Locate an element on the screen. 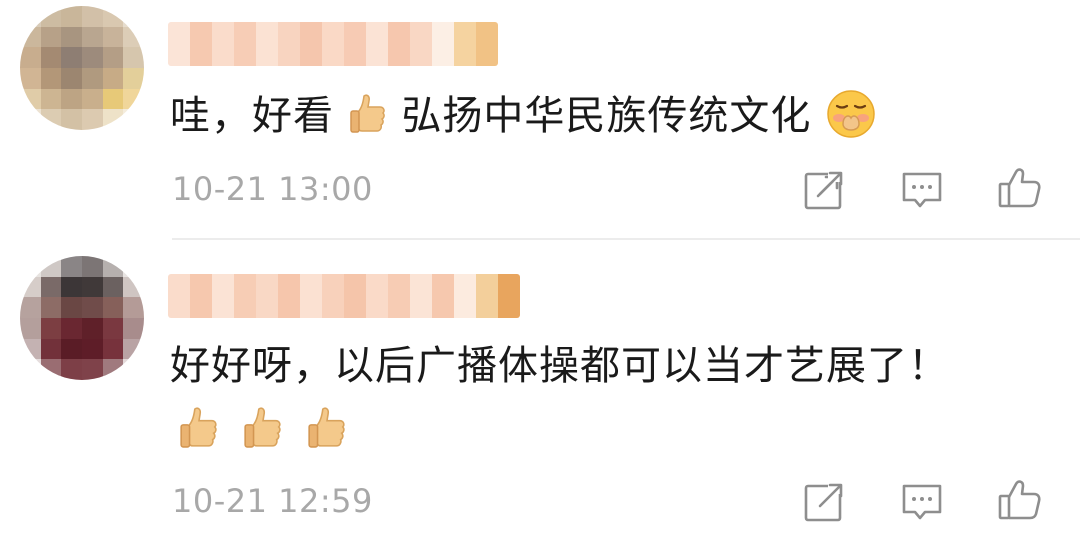 The width and height of the screenshot is (1080, 546). comment-text: 哇，好看 弘扬中华民族传统文化 is located at coordinates (523, 116).